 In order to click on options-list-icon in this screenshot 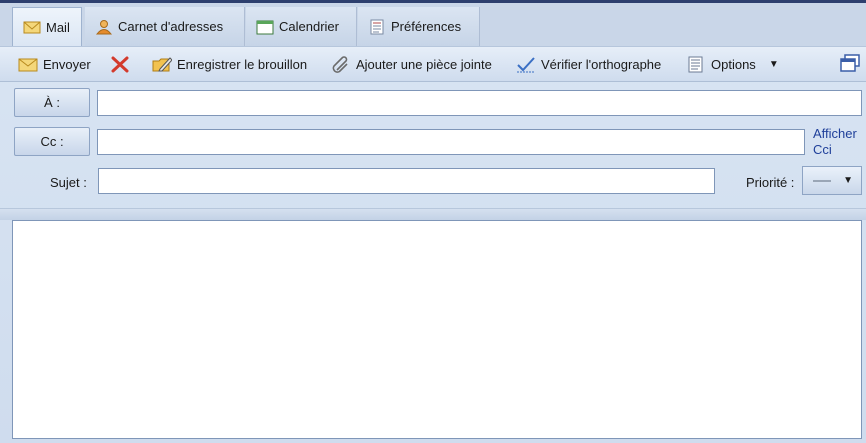, I will do `click(696, 64)`.